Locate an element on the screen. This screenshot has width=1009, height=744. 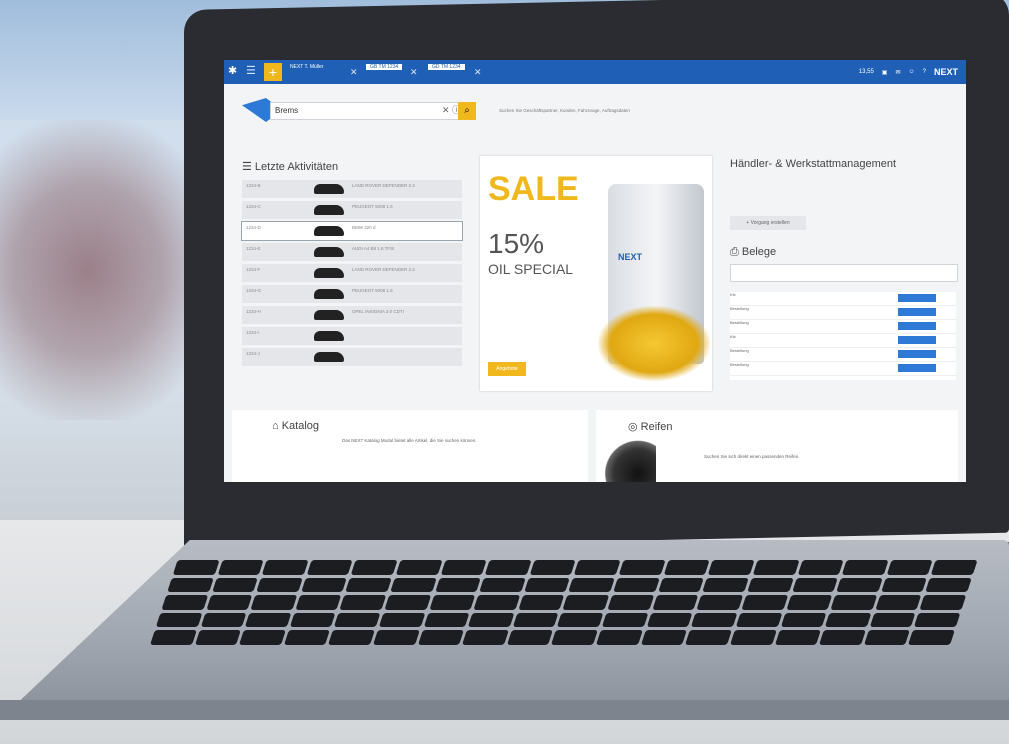
row-id: 1234-C is located at coordinates (253, 206).